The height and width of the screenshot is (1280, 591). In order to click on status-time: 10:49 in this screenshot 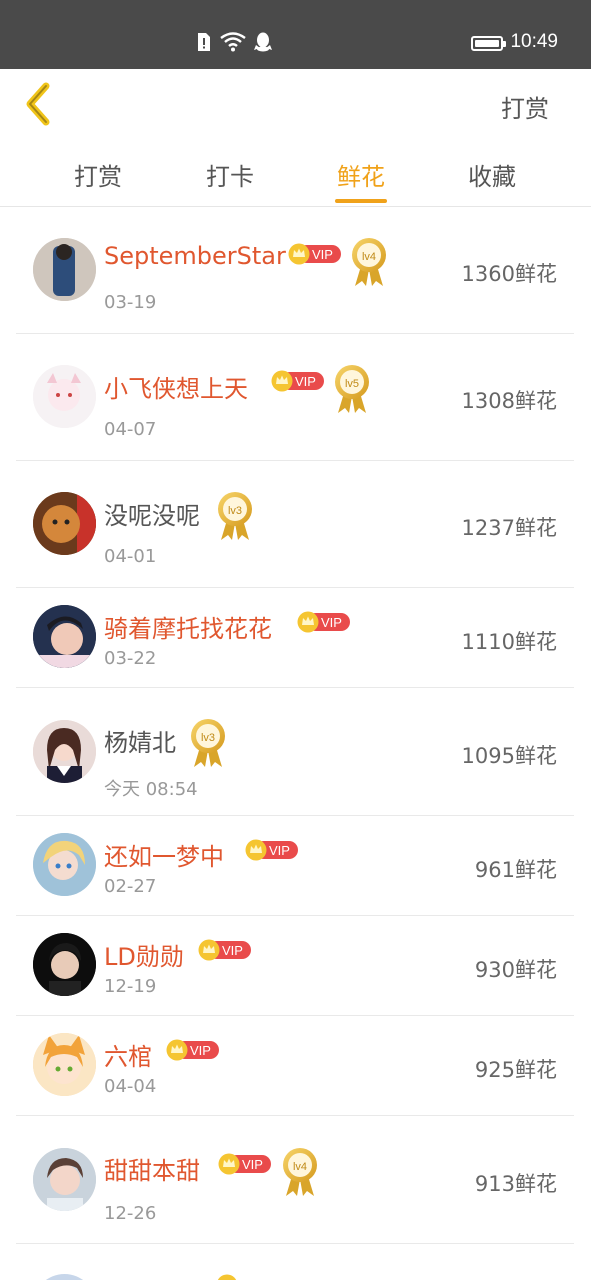, I will do `click(534, 41)`.